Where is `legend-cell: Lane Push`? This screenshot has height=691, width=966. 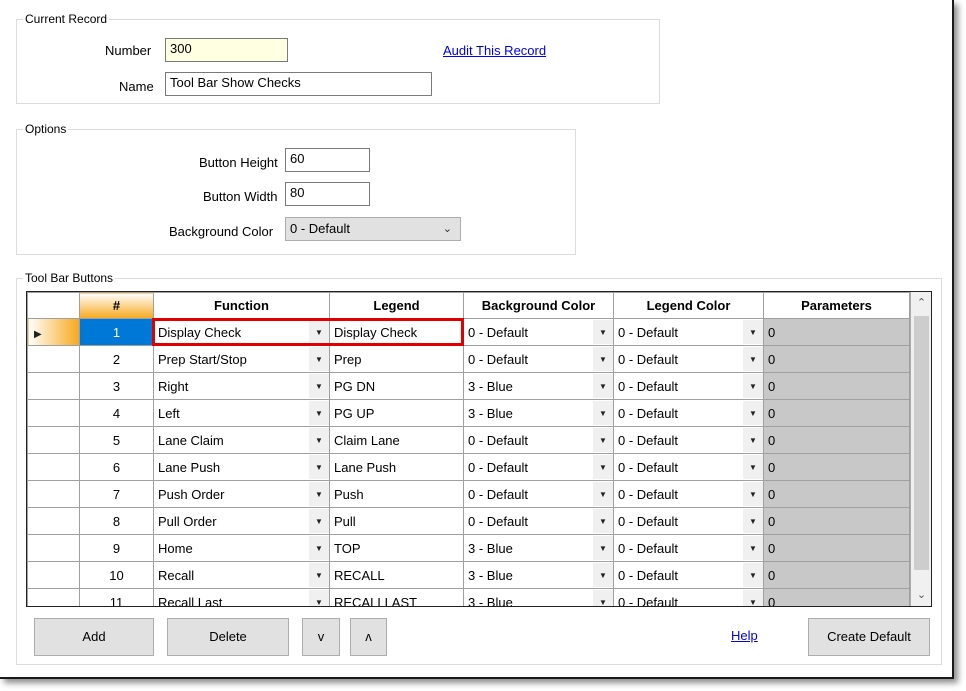
legend-cell: Lane Push is located at coordinates (396, 467).